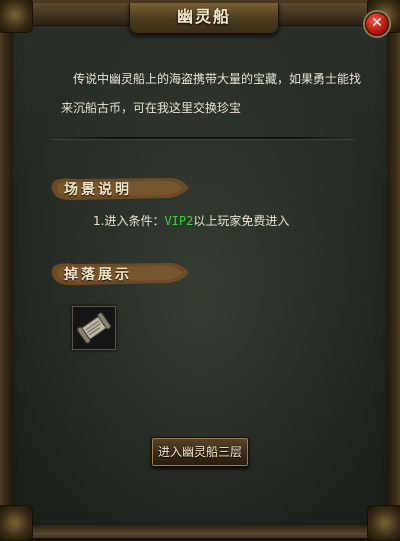  What do you see at coordinates (203, 138) in the screenshot?
I see `section-divider` at bounding box center [203, 138].